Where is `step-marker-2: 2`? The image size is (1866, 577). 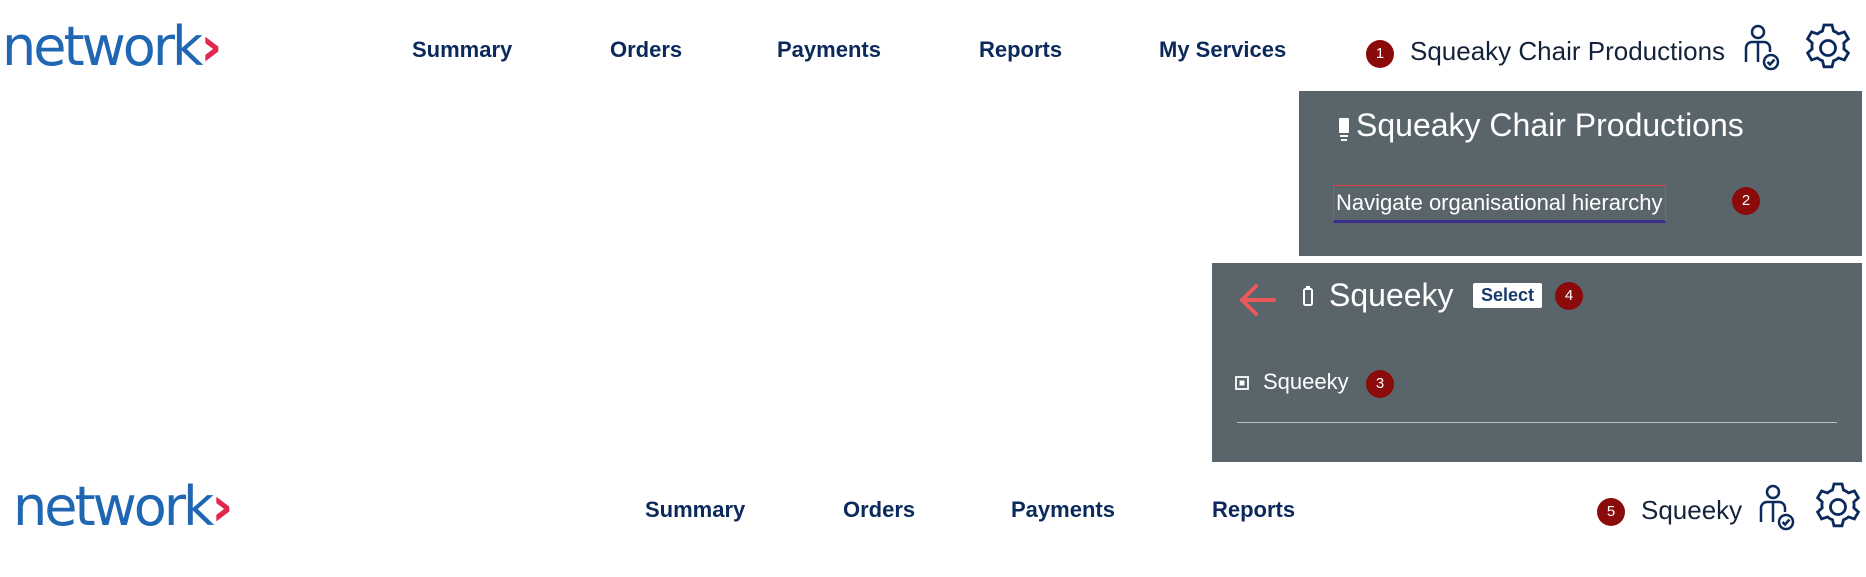
step-marker-2: 2 is located at coordinates (1746, 201).